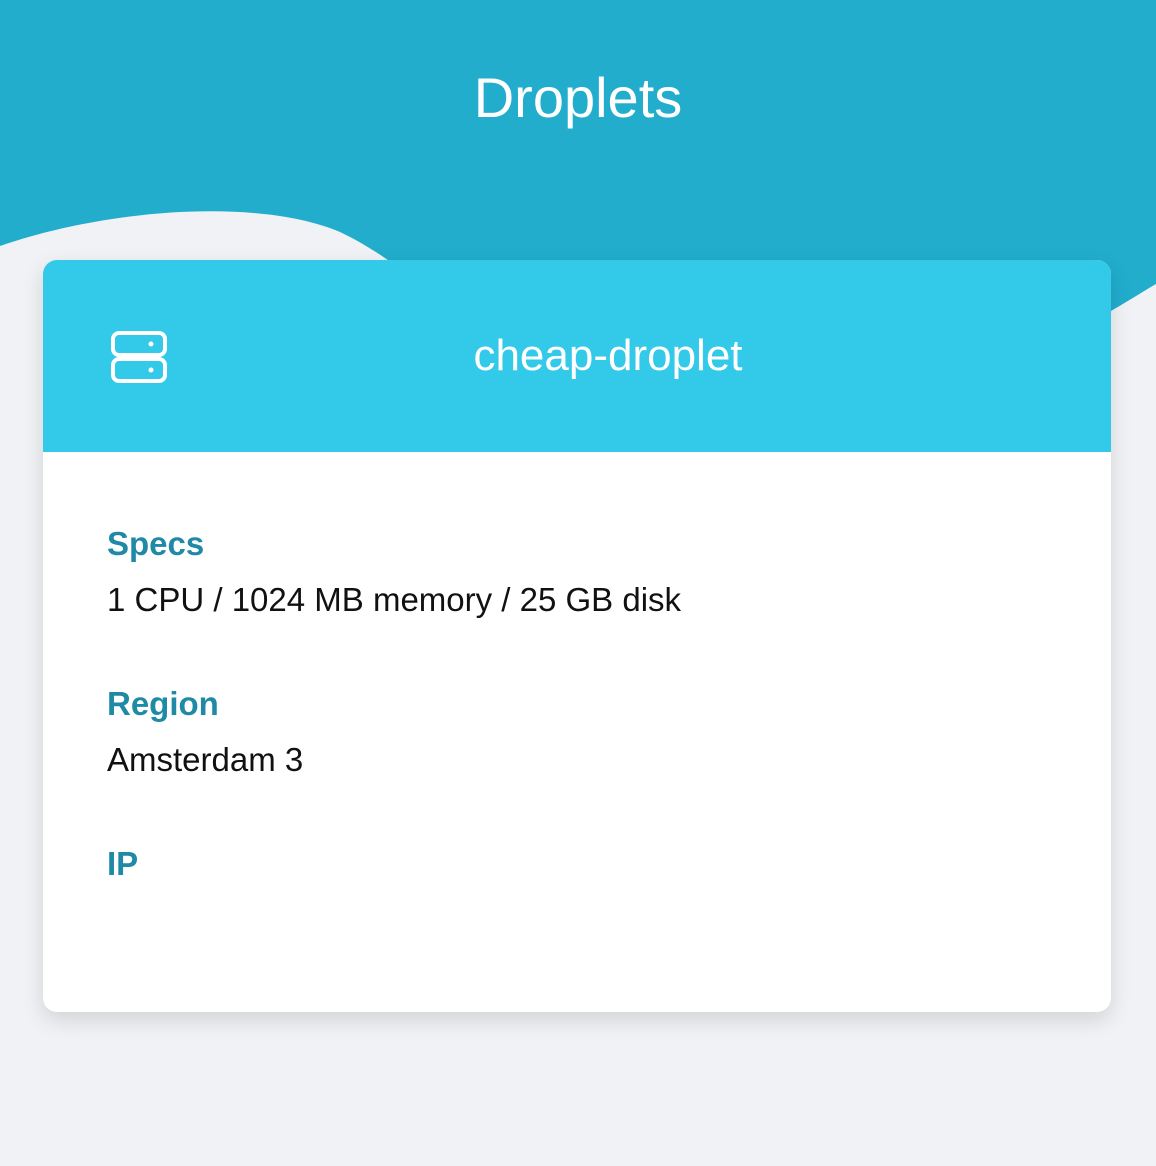 The height and width of the screenshot is (1166, 1156). Describe the element at coordinates (205, 759) in the screenshot. I see `region-value: Amsterdam 3` at that location.